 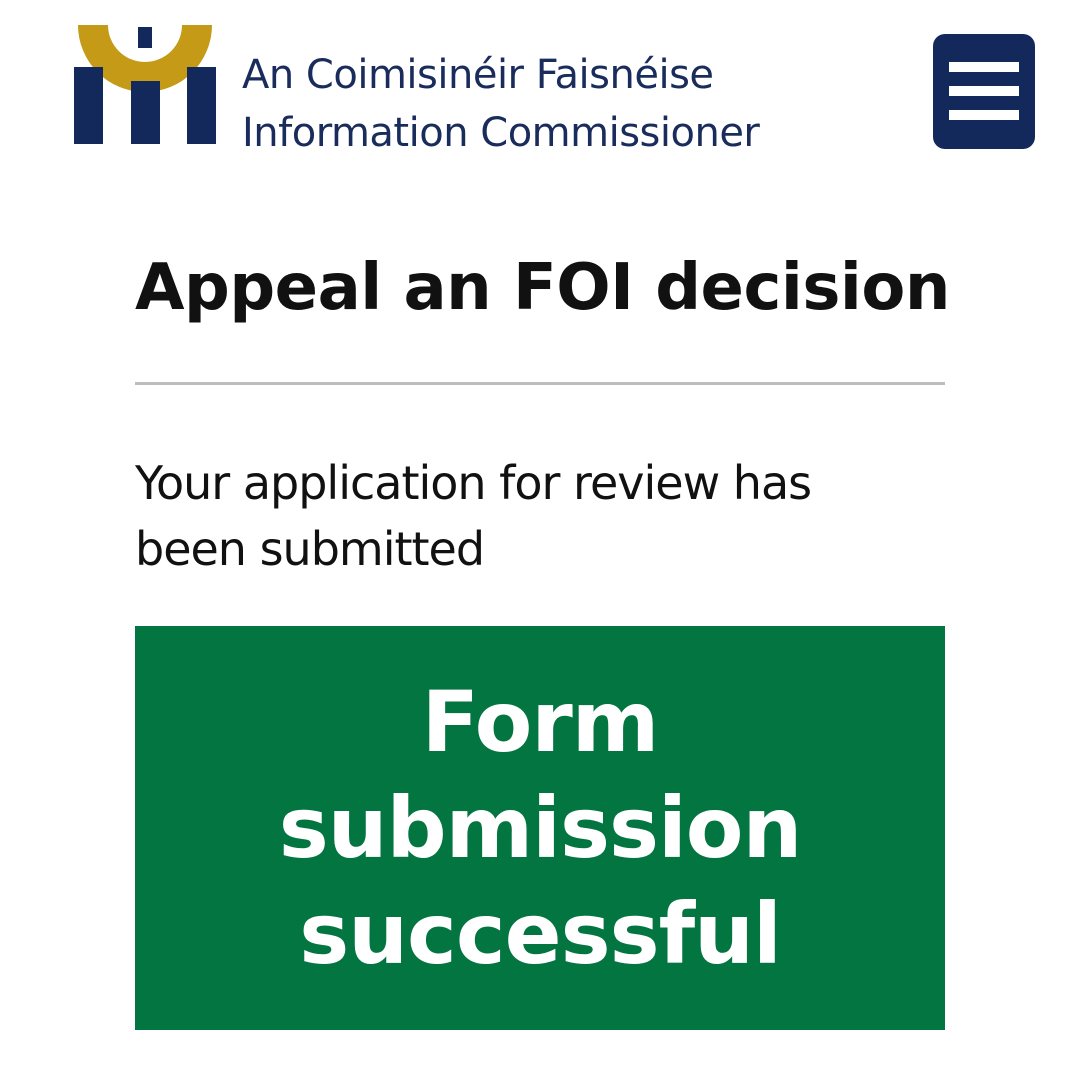 I want to click on hamburger-menu-icon, so click(x=984, y=67).